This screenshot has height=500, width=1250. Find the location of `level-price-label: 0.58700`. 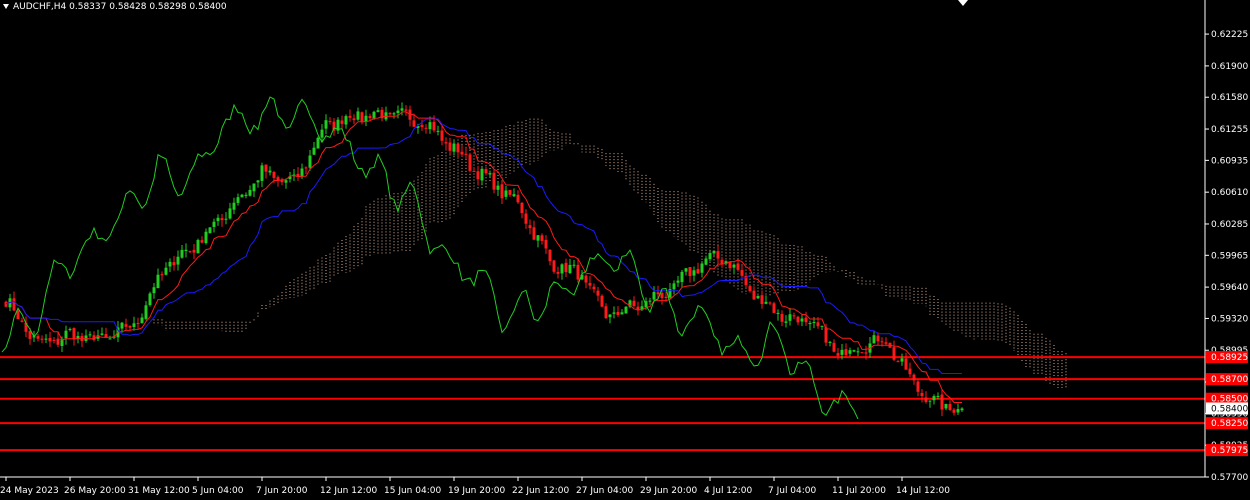

level-price-label: 0.58700 is located at coordinates (1229, 380).